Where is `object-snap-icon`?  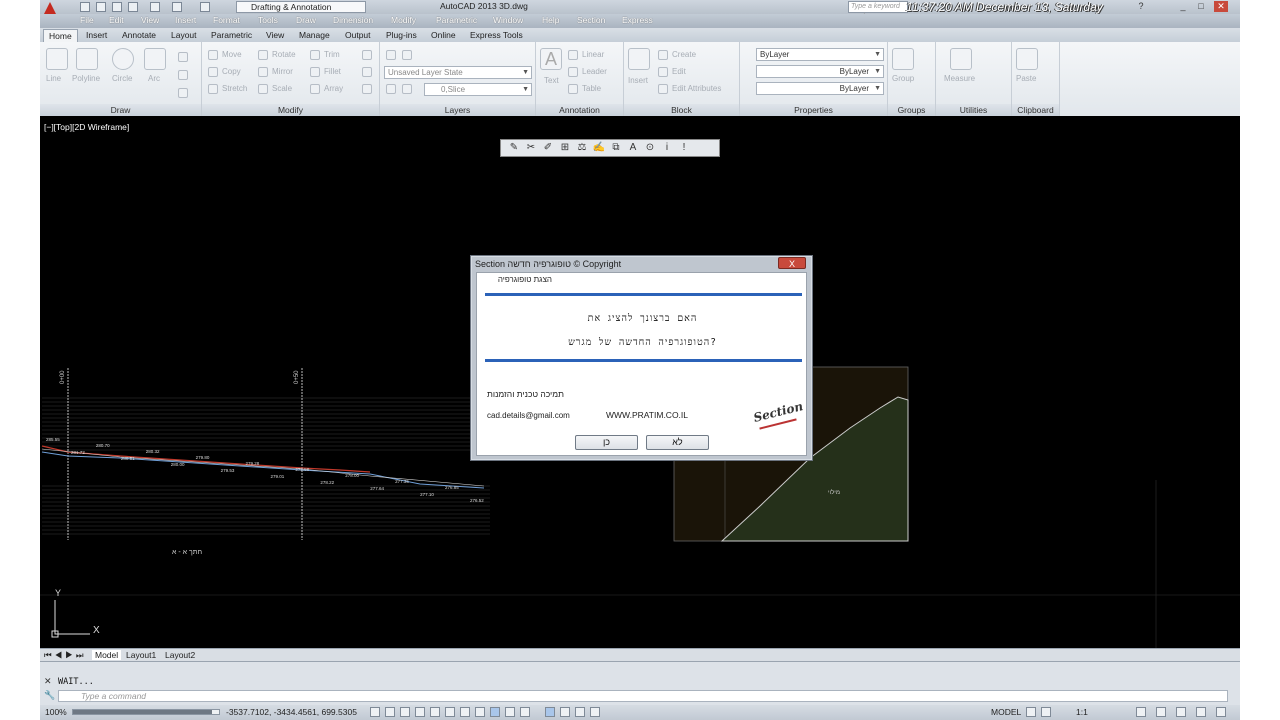 object-snap-icon is located at coordinates (450, 712).